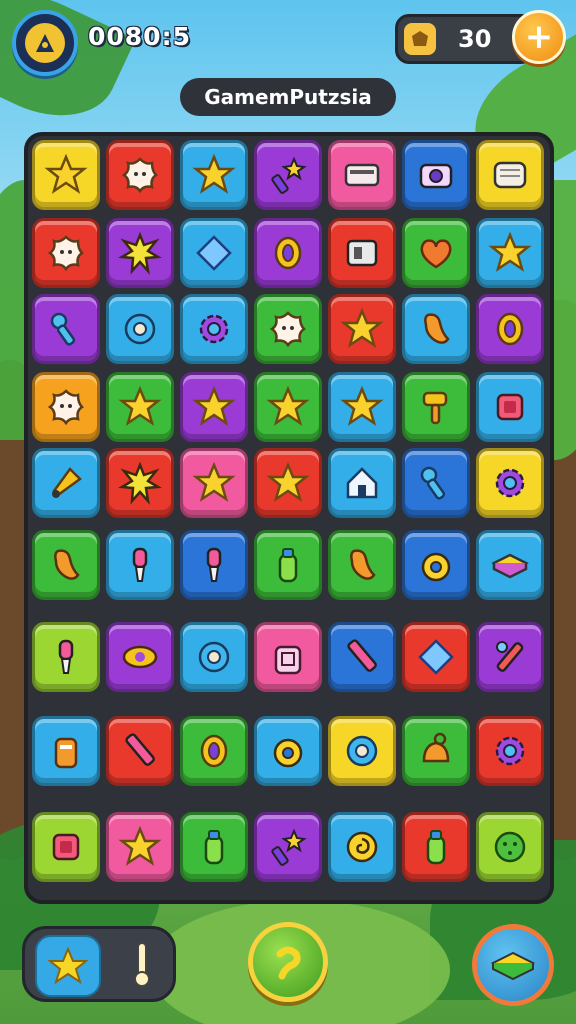 This screenshot has height=1024, width=576. Describe the element at coordinates (288, 97) in the screenshot. I see `game-title: GamemPutzsia` at that location.